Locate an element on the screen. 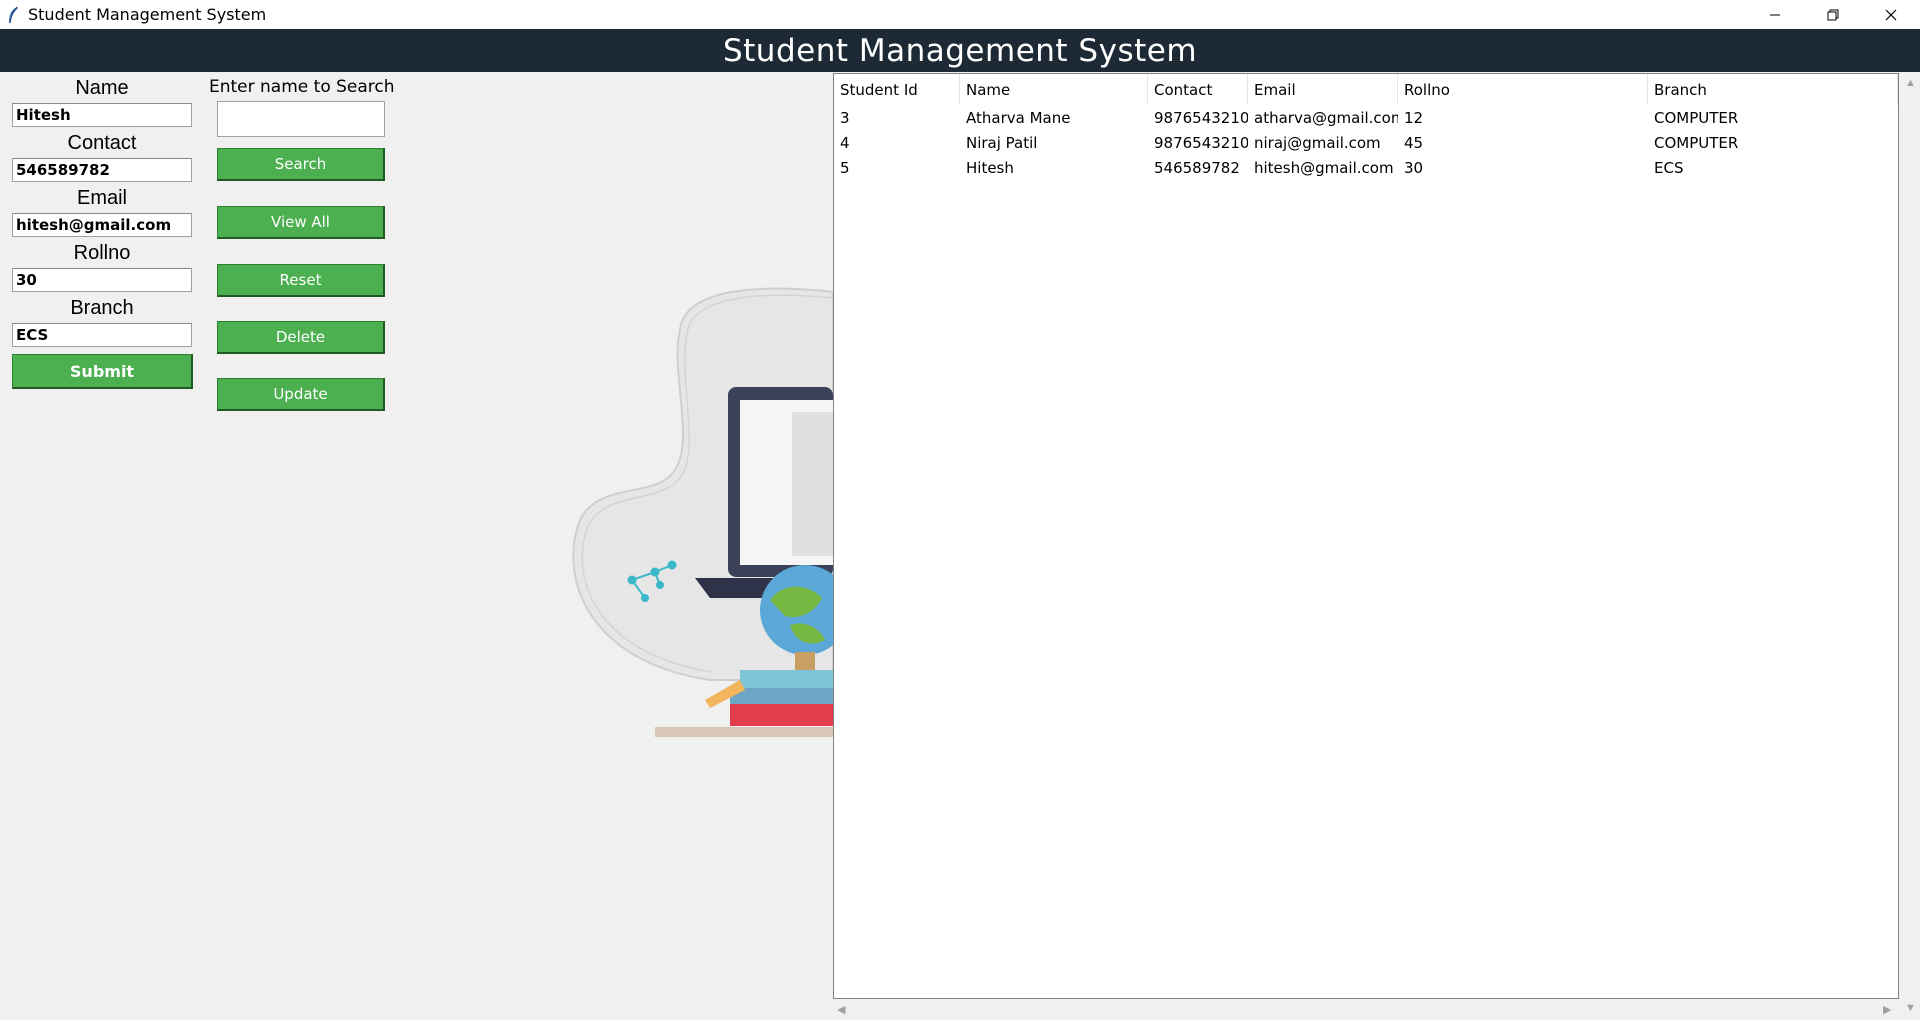  scroll-up-icon: ▲ is located at coordinates (1910, 83).